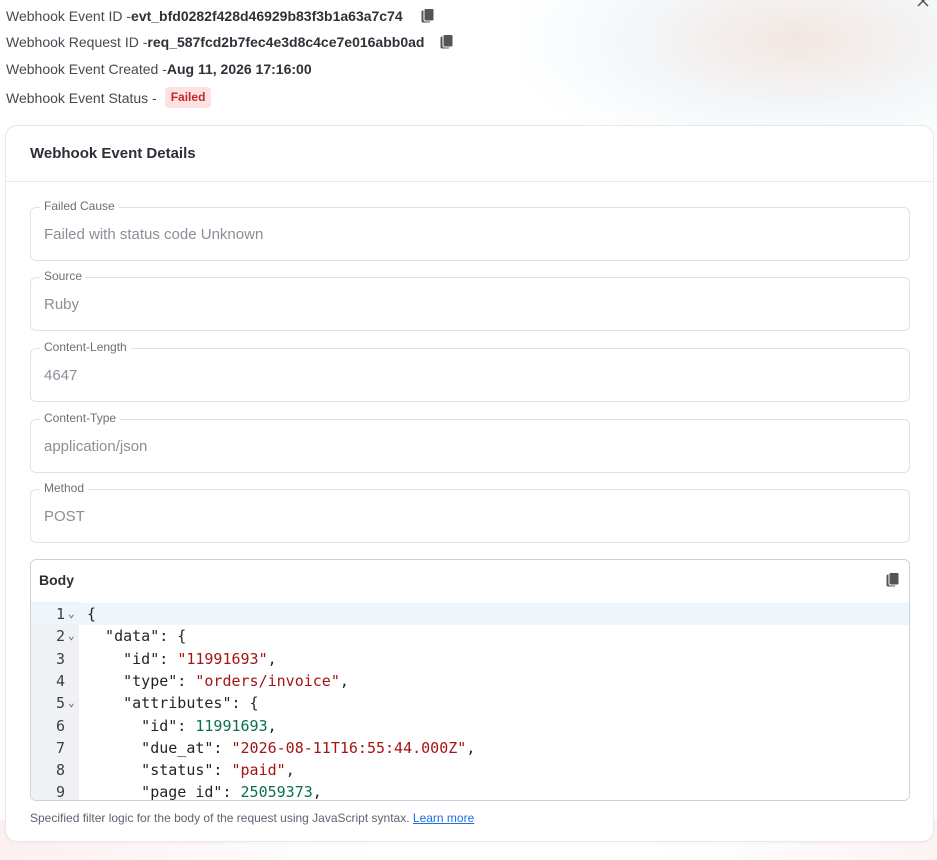  I want to click on code-text: "status": "paid",, so click(191, 770).